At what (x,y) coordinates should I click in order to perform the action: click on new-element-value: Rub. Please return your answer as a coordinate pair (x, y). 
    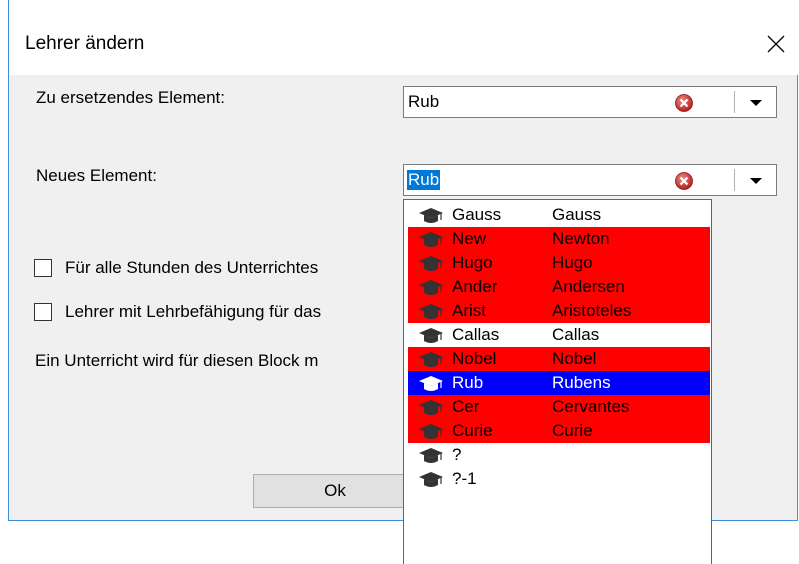
    Looking at the image, I should click on (424, 180).